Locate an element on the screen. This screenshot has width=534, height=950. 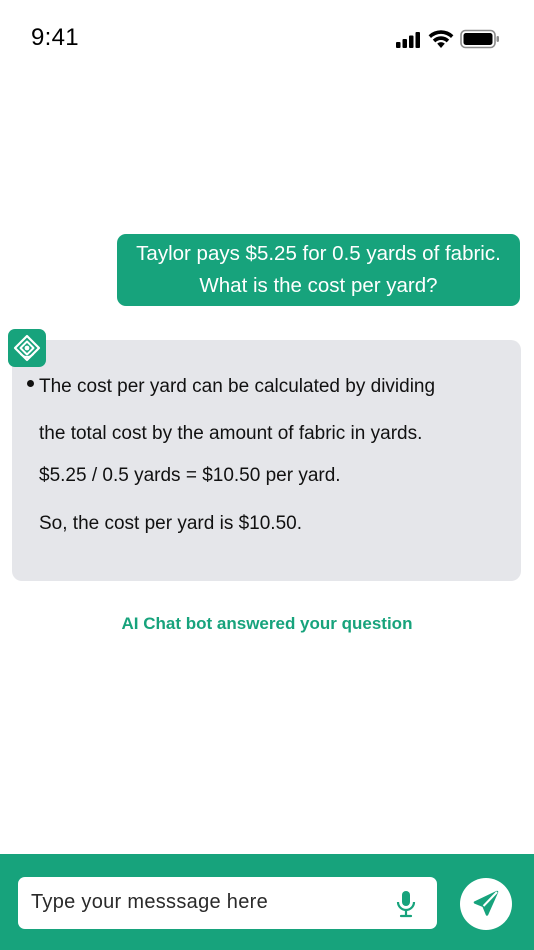
wifi-icon is located at coordinates (441, 39).